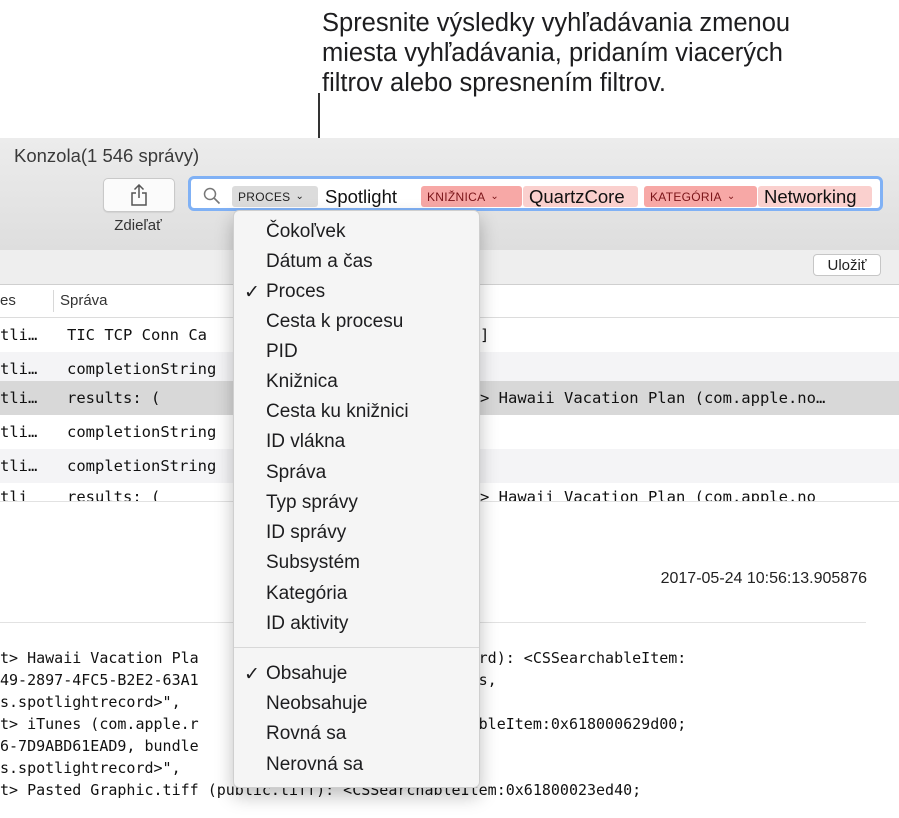  I want to click on menu-item-anything: Čokoľvek, so click(356, 232).